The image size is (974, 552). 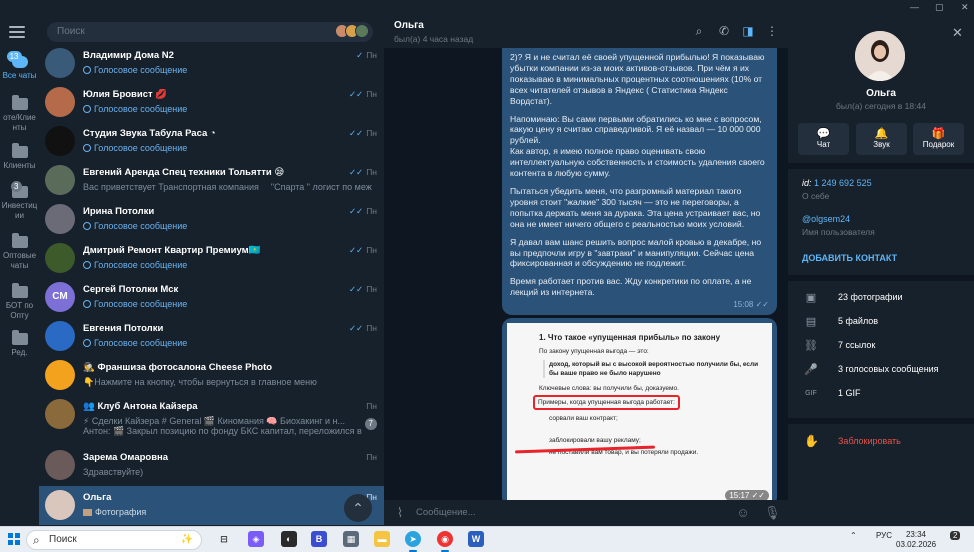 What do you see at coordinates (939, 7) in the screenshot?
I see `maximize-icon: ▢` at bounding box center [939, 7].